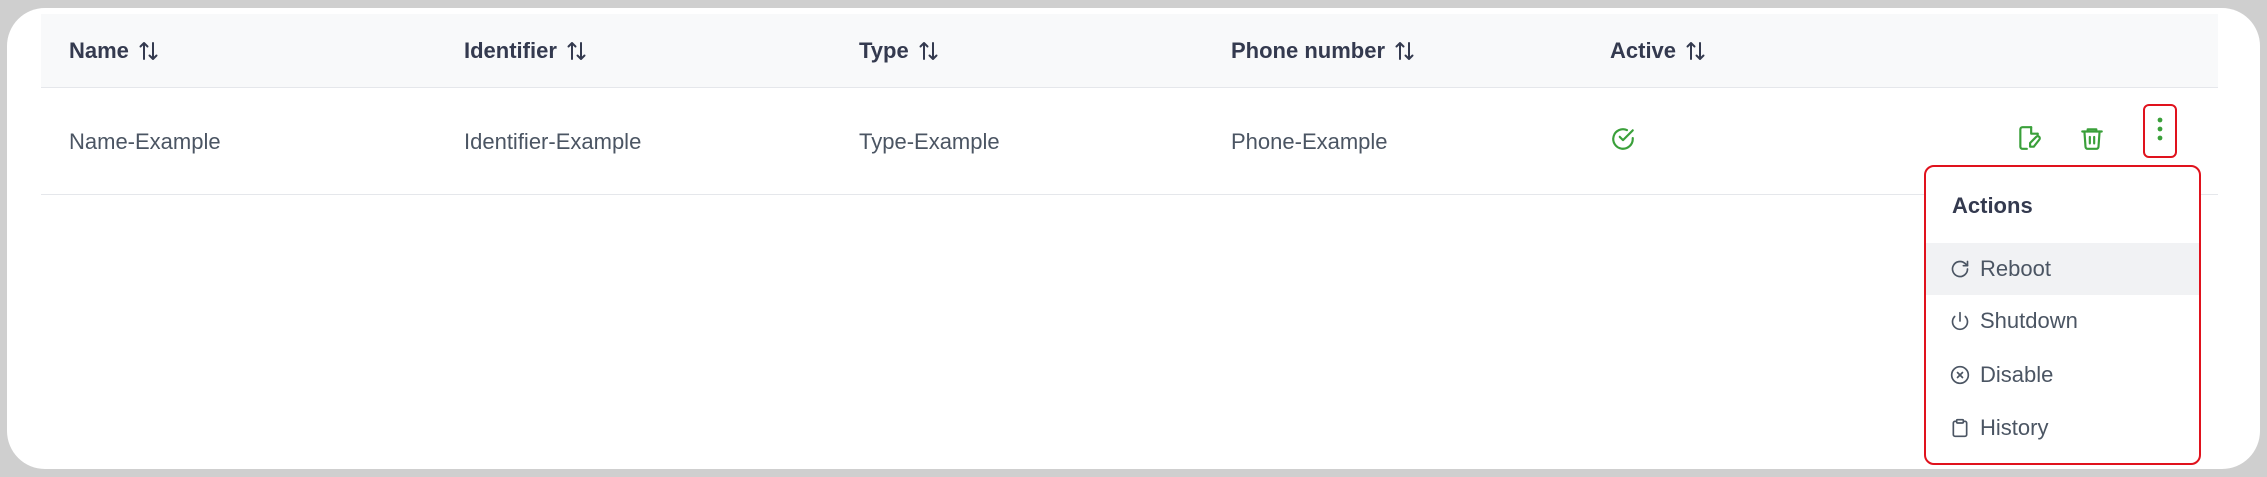 The height and width of the screenshot is (477, 2267). I want to click on more-vertical-icon, so click(2160, 131).